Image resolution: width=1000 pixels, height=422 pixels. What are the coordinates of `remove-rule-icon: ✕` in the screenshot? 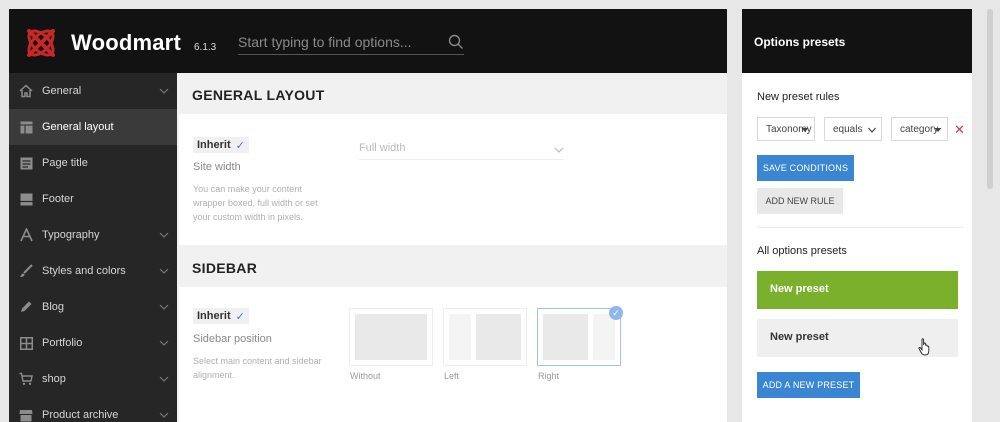 It's located at (959, 130).